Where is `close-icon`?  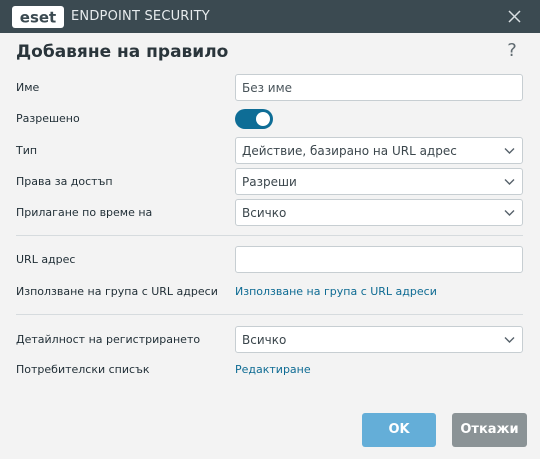
close-icon is located at coordinates (514, 16).